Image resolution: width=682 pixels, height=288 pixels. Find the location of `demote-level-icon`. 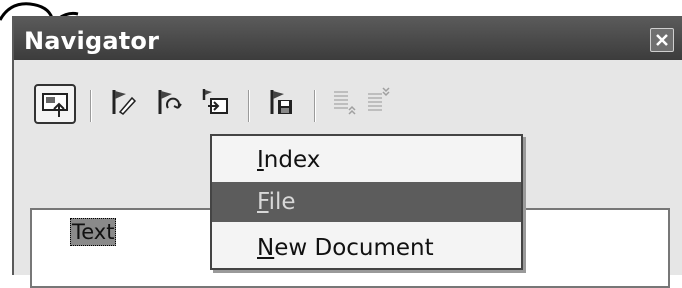

demote-level-icon is located at coordinates (379, 99).